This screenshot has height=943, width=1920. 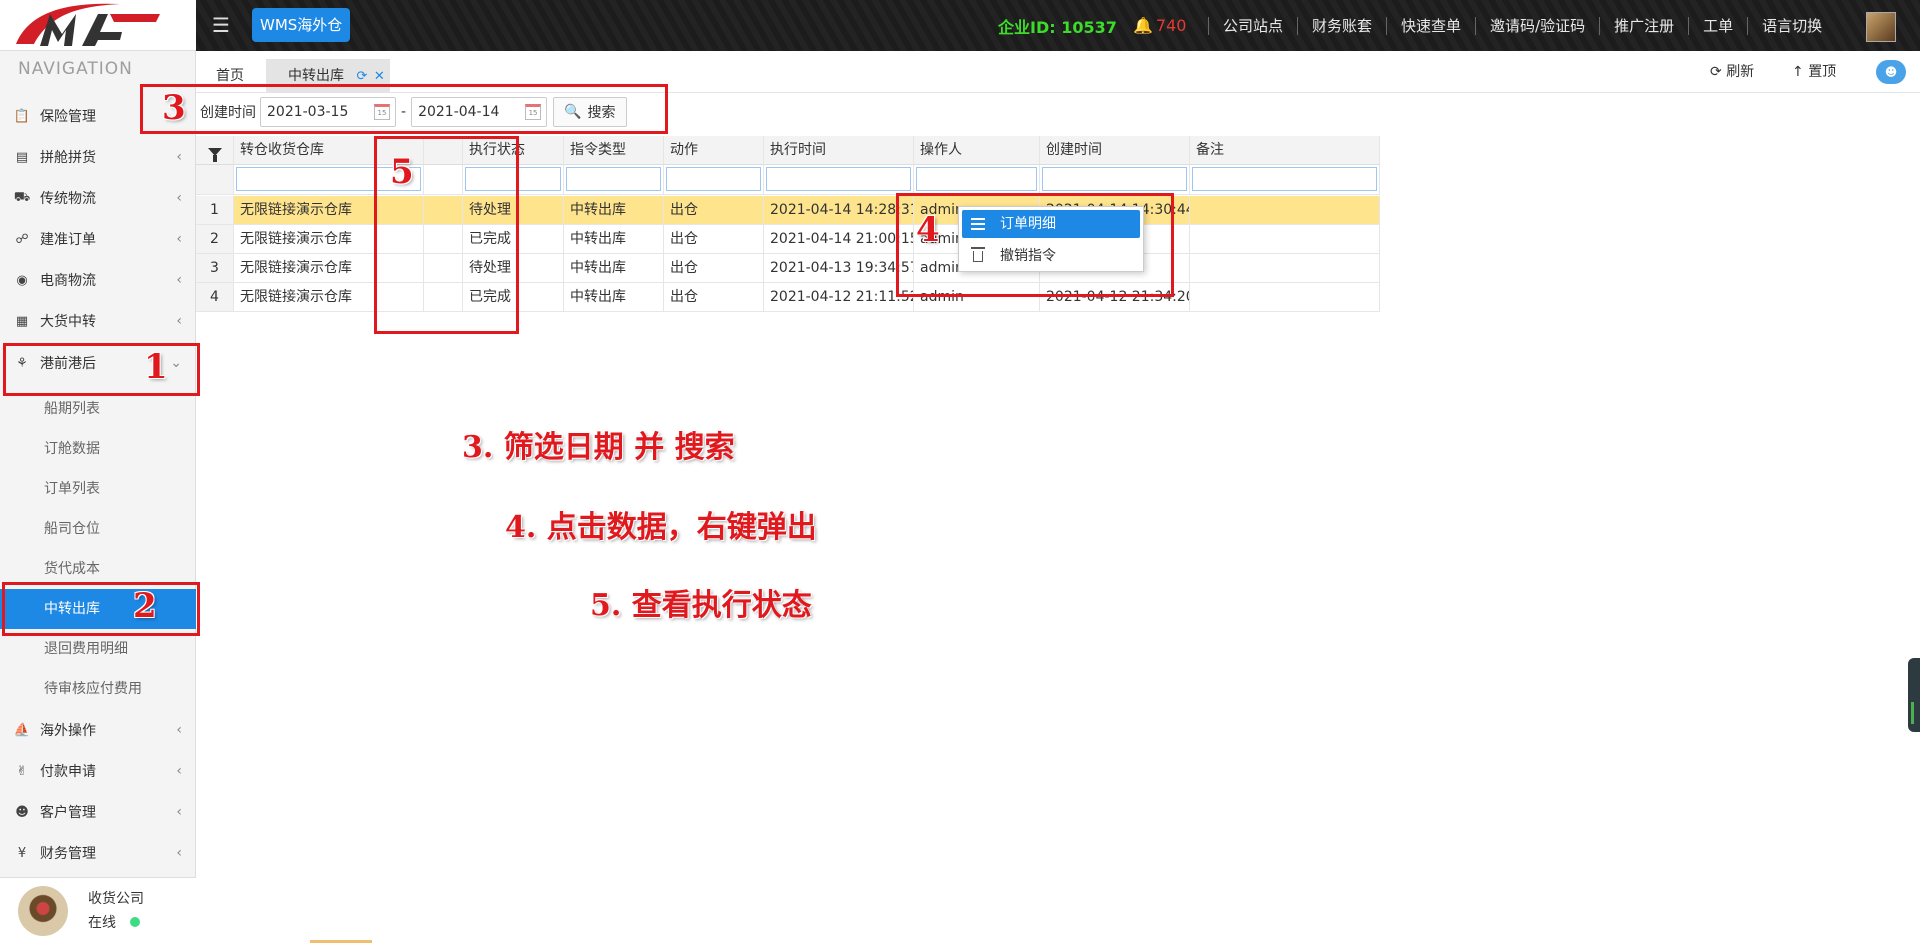 What do you see at coordinates (1285, 150) in the screenshot?
I see `col-header-note: 备注` at bounding box center [1285, 150].